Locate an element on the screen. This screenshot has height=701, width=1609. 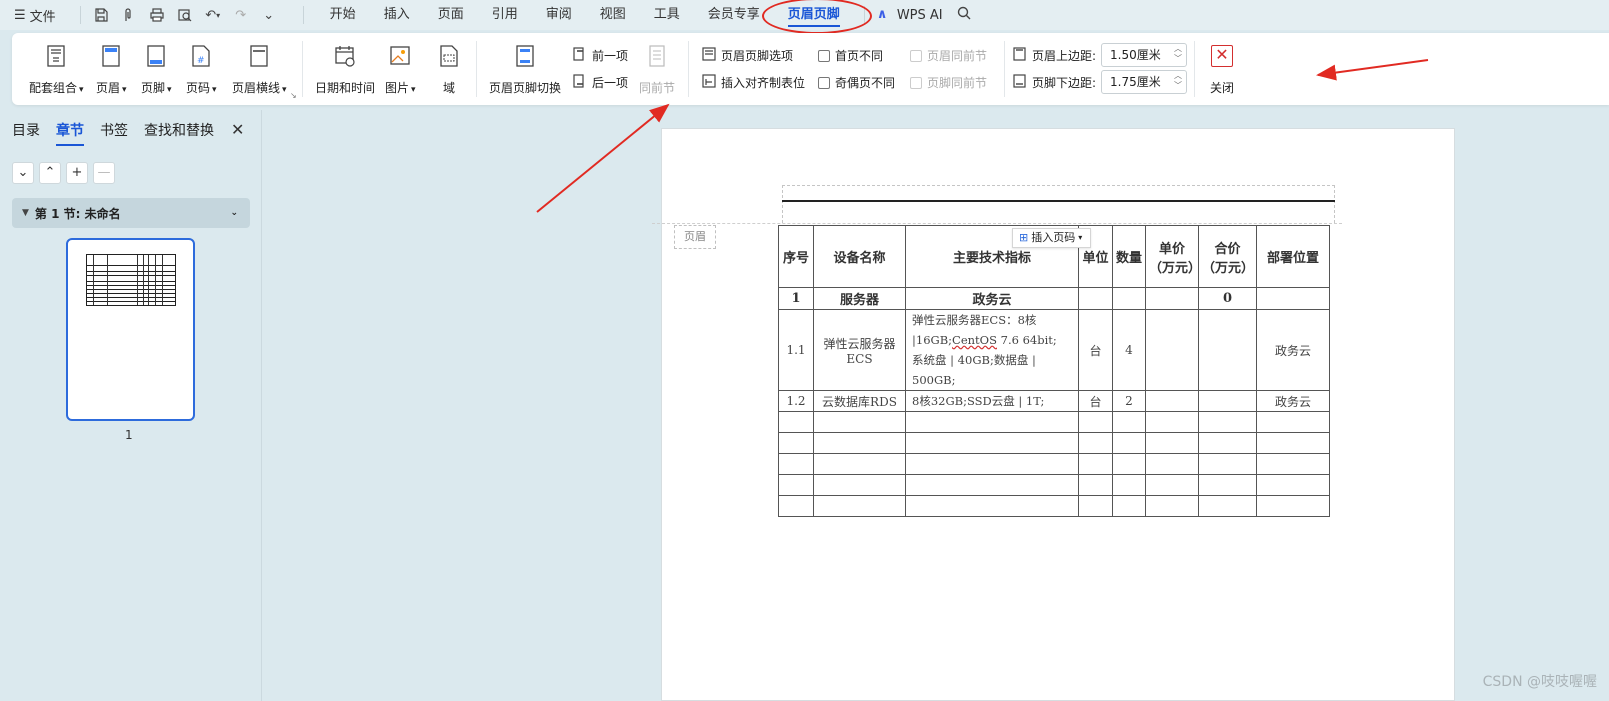
prev-item-button: 前一项 is located at coordinates (600, 55).